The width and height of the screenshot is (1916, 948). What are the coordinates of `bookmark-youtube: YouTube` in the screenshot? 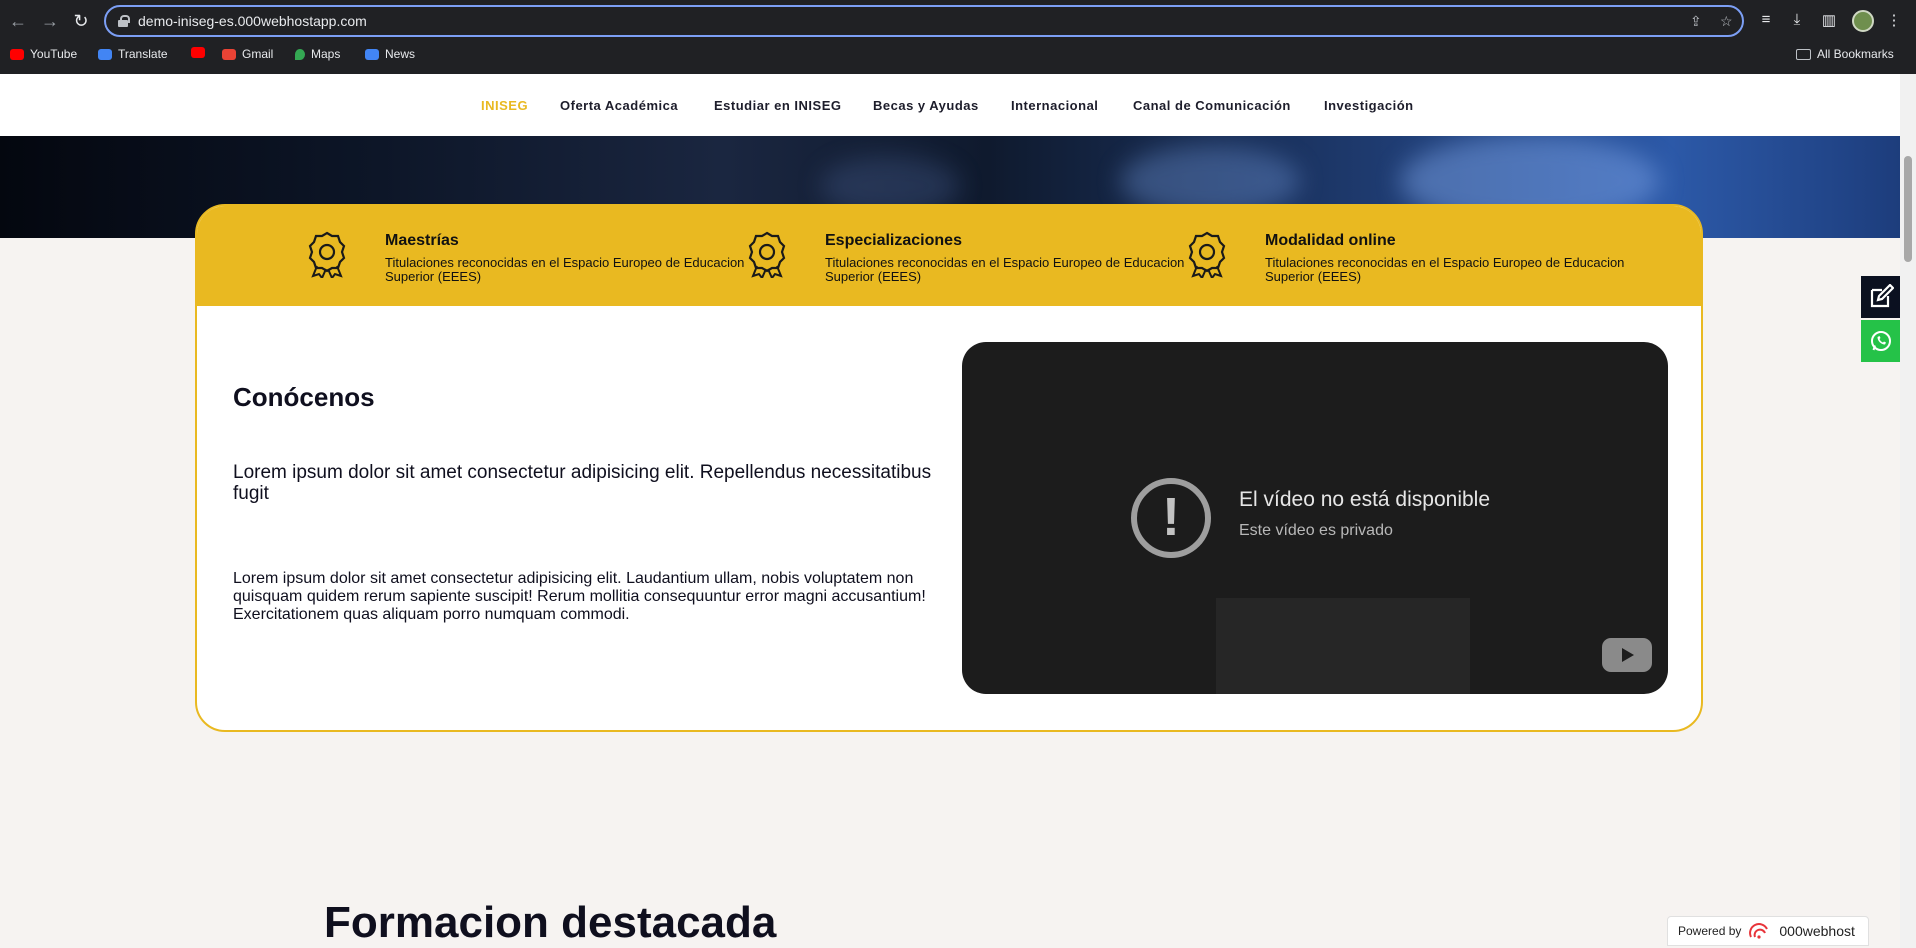 It's located at (43, 54).